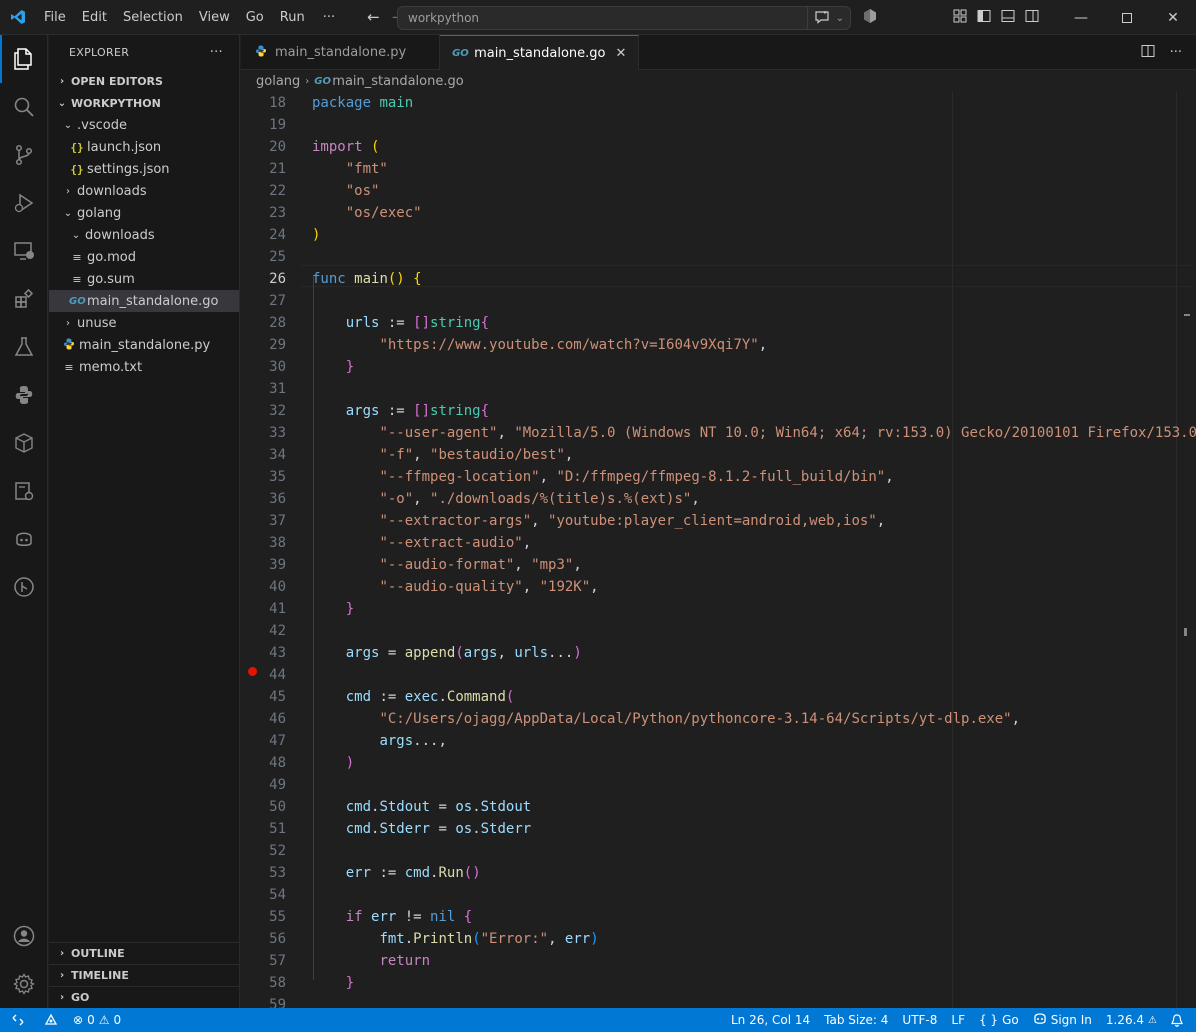 The height and width of the screenshot is (1032, 1196). Describe the element at coordinates (144, 975) in the screenshot. I see `timeline-section: › TIMELINE` at that location.